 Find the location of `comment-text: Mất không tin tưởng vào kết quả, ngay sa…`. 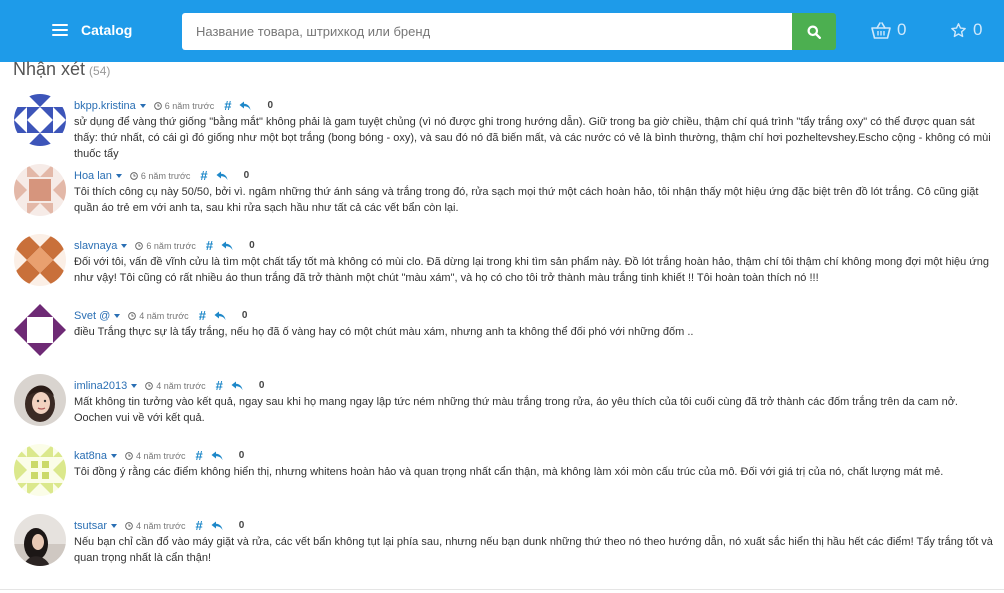

comment-text: Mất không tin tưởng vào kết quả, ngay sa… is located at coordinates (516, 410).